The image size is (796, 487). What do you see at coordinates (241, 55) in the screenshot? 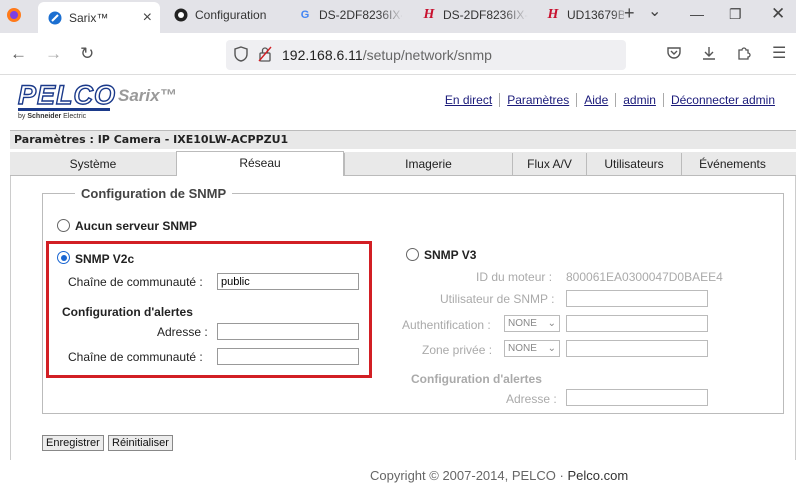
I see `shield-icon` at bounding box center [241, 55].